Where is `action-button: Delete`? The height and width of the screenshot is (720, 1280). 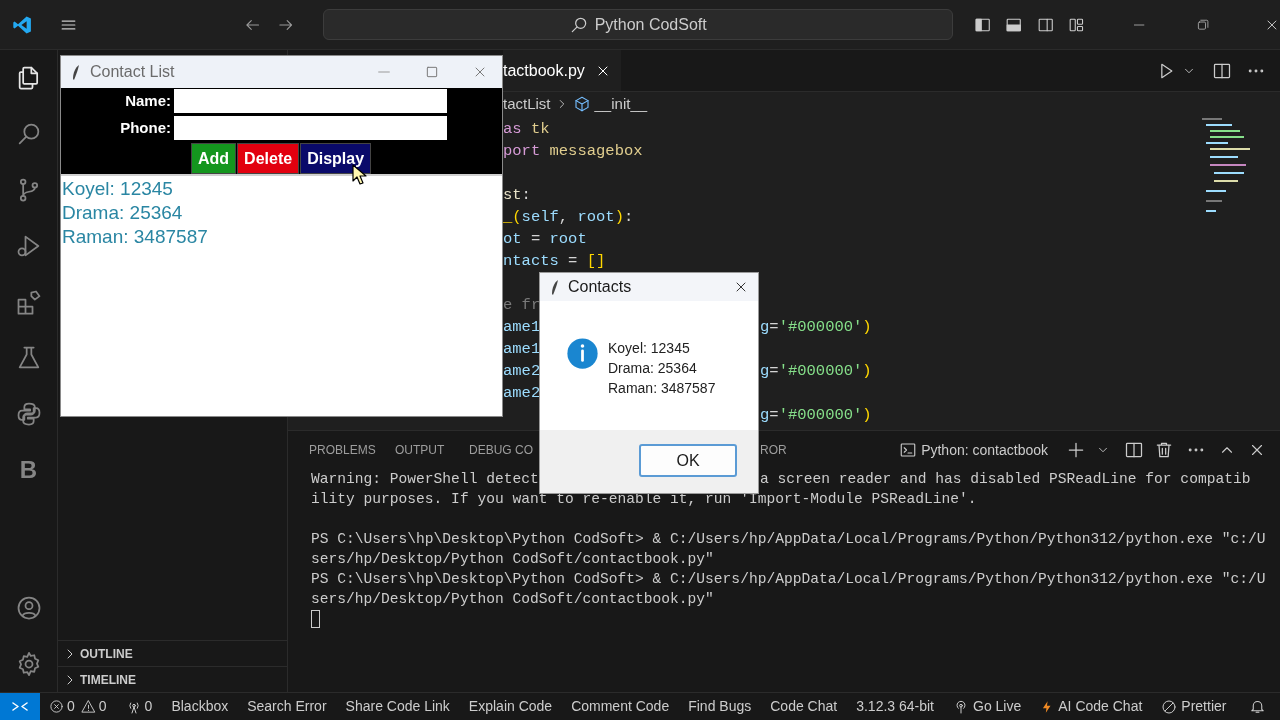
action-button: Delete is located at coordinates (268, 158).